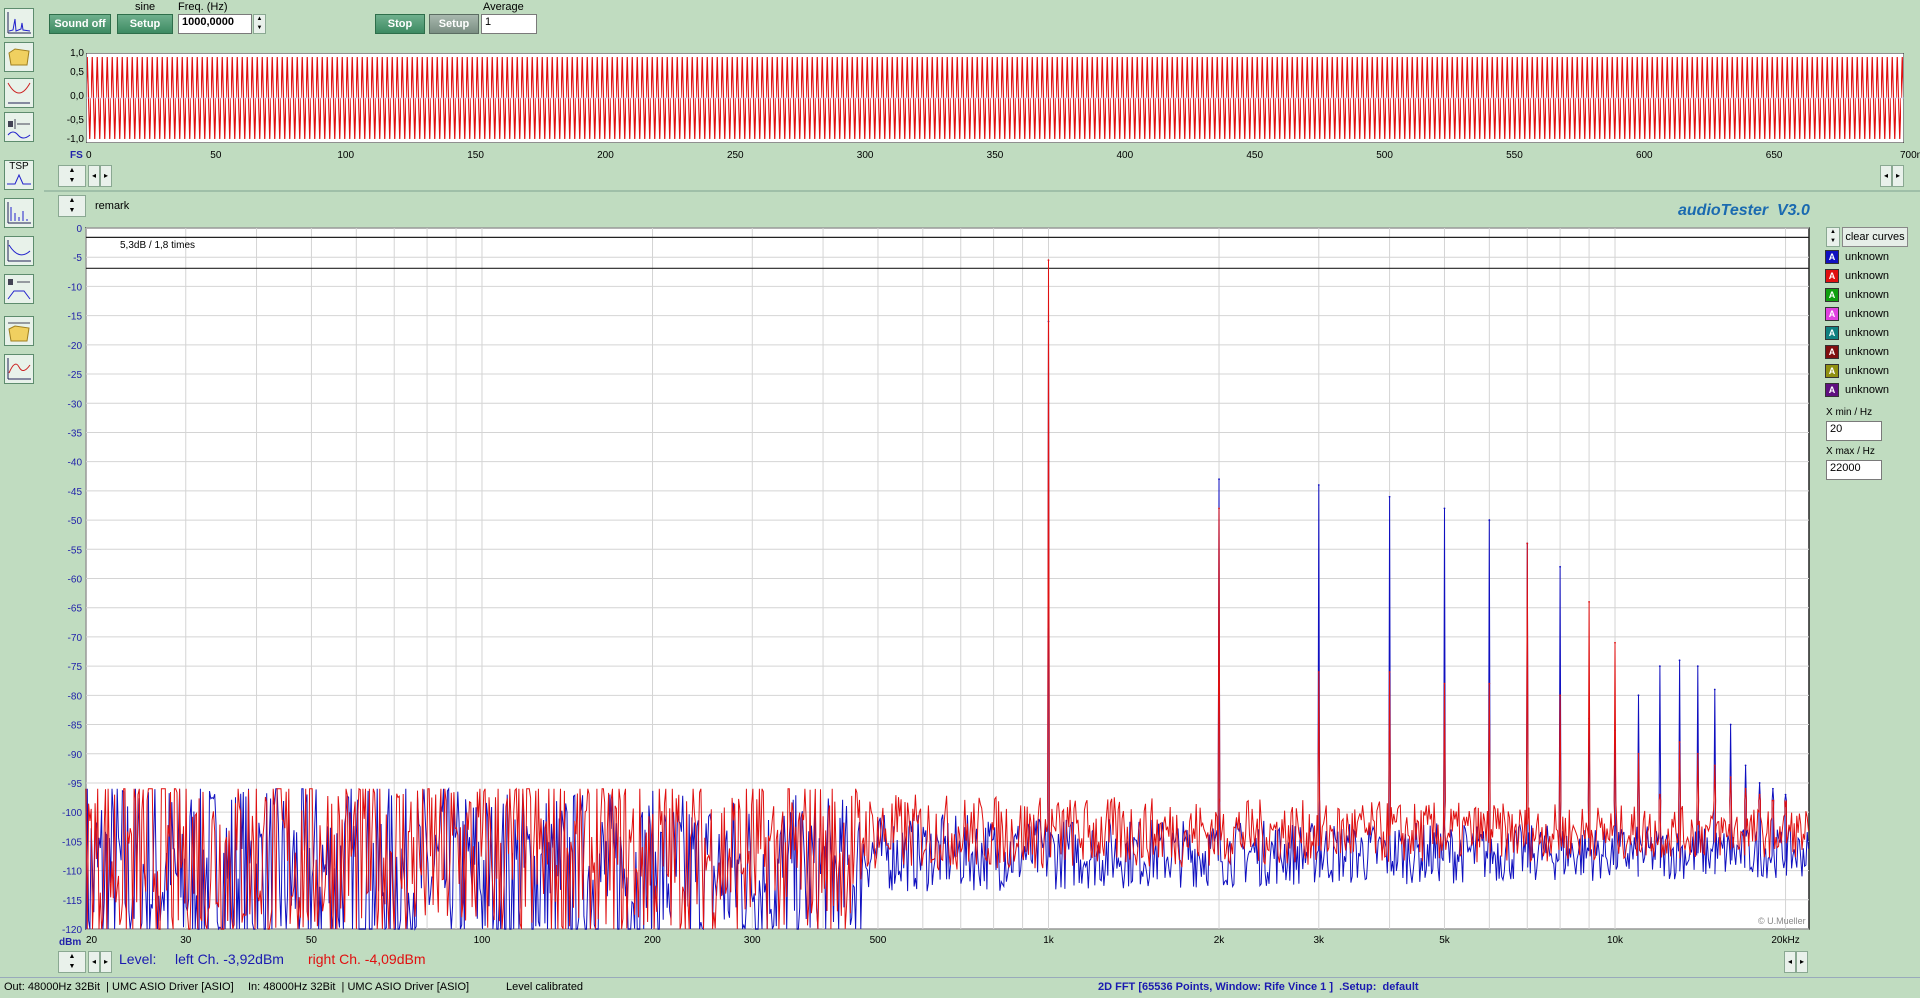  What do you see at coordinates (138, 959) in the screenshot?
I see `level-label: Level:` at bounding box center [138, 959].